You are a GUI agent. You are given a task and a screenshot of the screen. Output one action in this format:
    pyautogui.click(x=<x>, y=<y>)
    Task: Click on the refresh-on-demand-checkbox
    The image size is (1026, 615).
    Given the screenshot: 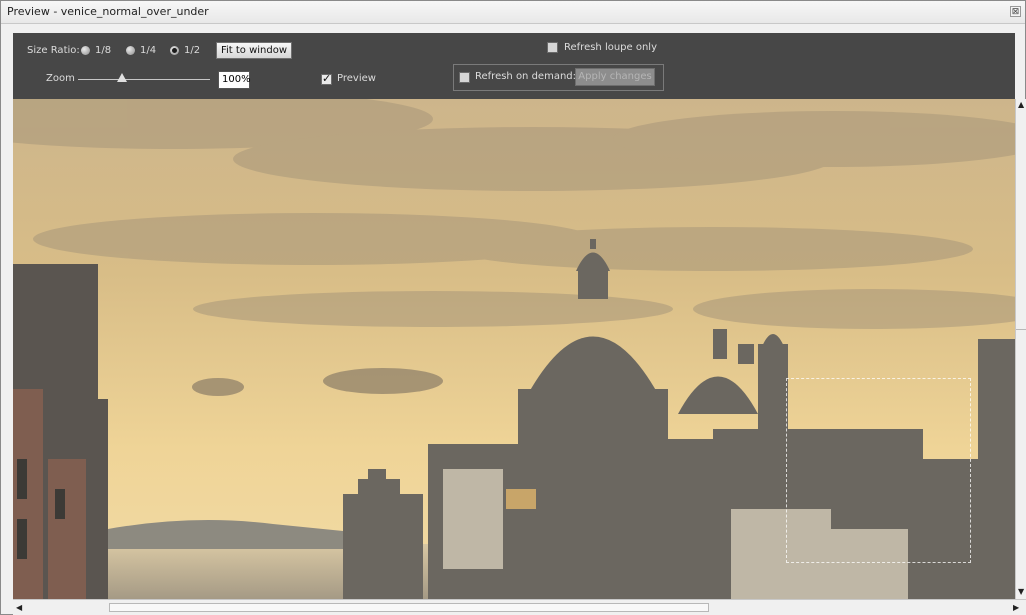 What is the action you would take?
    pyautogui.click(x=464, y=77)
    